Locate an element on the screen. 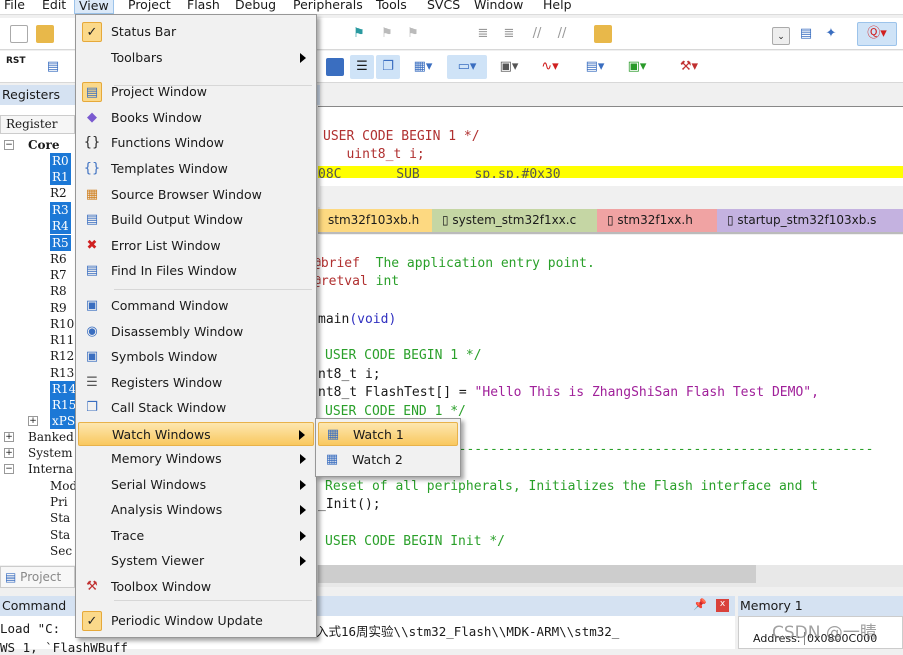 This screenshot has height=655, width=903. register-tree-item: Interna is located at coordinates (50, 469).